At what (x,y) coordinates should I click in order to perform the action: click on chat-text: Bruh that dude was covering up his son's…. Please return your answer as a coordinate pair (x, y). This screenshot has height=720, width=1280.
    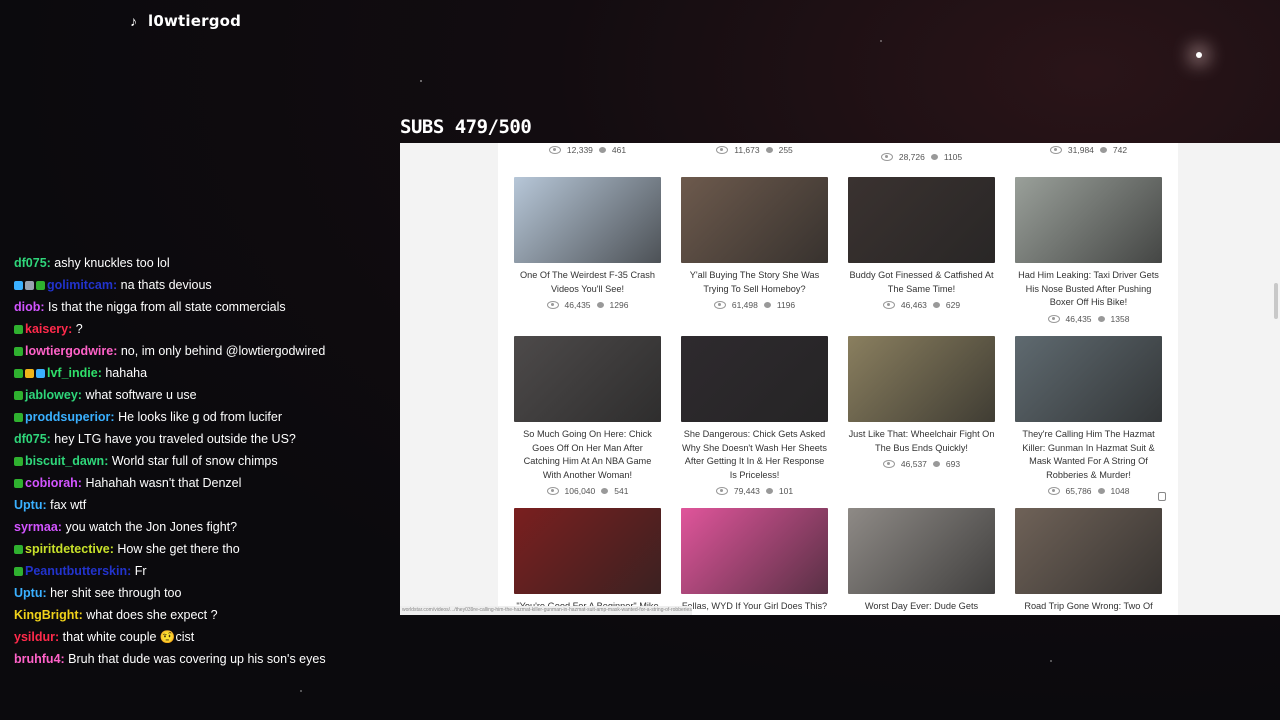
    Looking at the image, I should click on (197, 659).